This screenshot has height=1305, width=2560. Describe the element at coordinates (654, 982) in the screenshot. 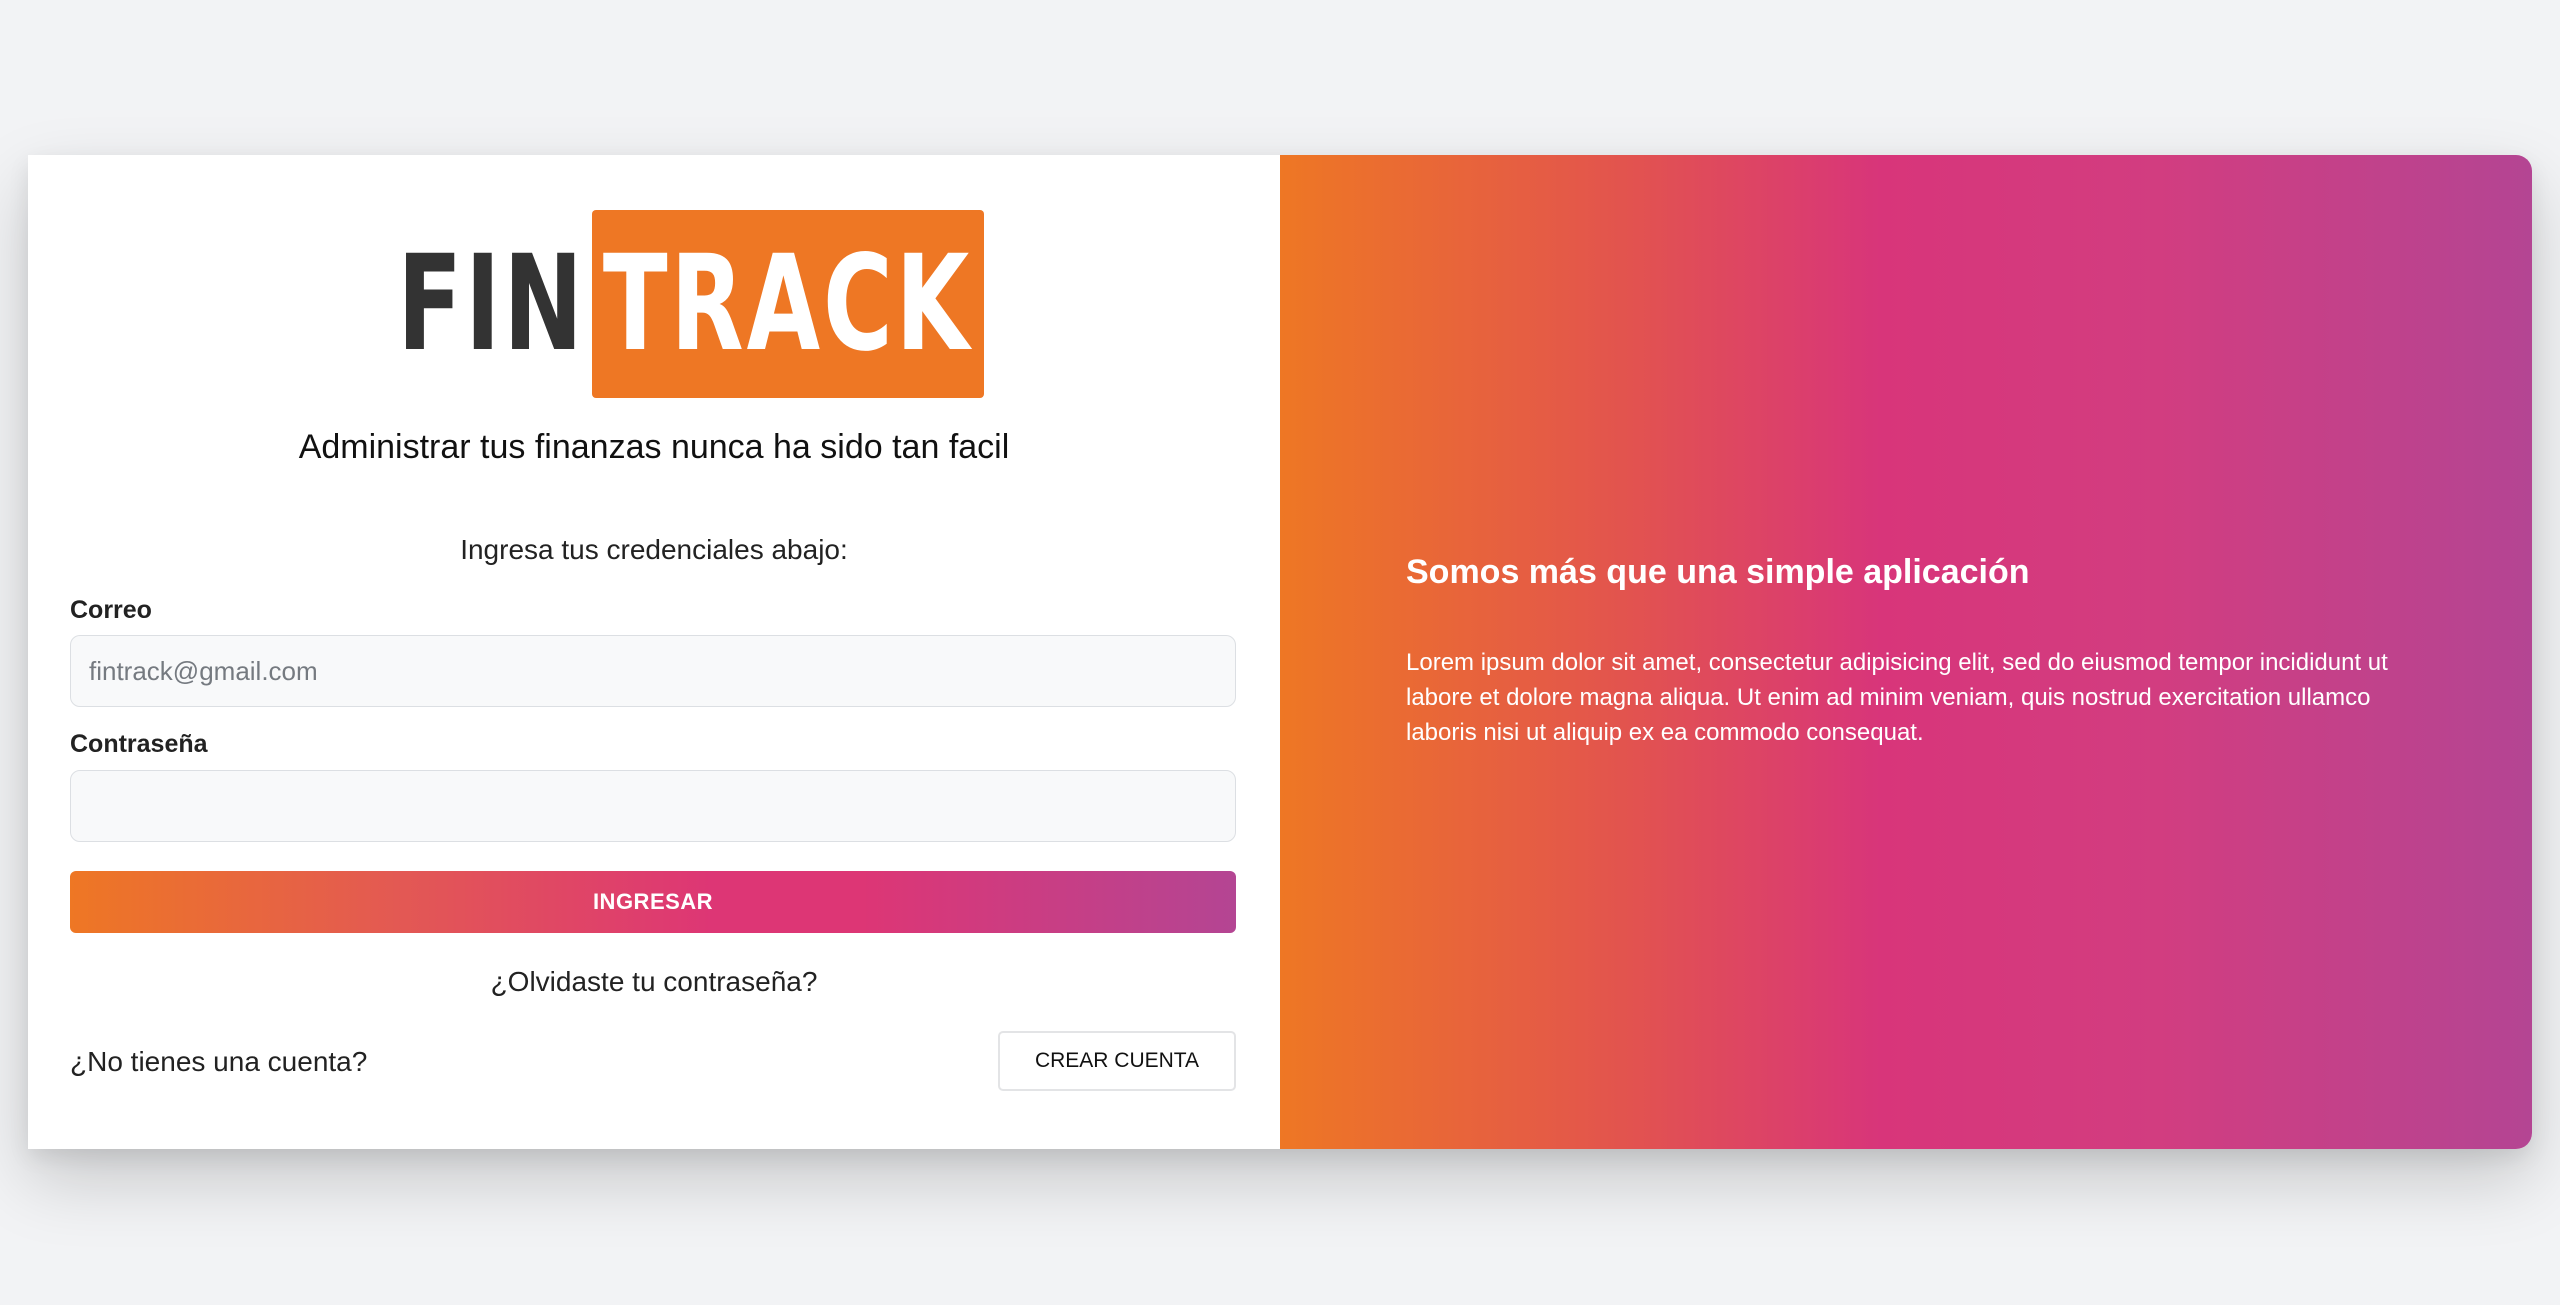

I see `forgot-password-link: ¿Olvidaste tu contraseña?` at that location.